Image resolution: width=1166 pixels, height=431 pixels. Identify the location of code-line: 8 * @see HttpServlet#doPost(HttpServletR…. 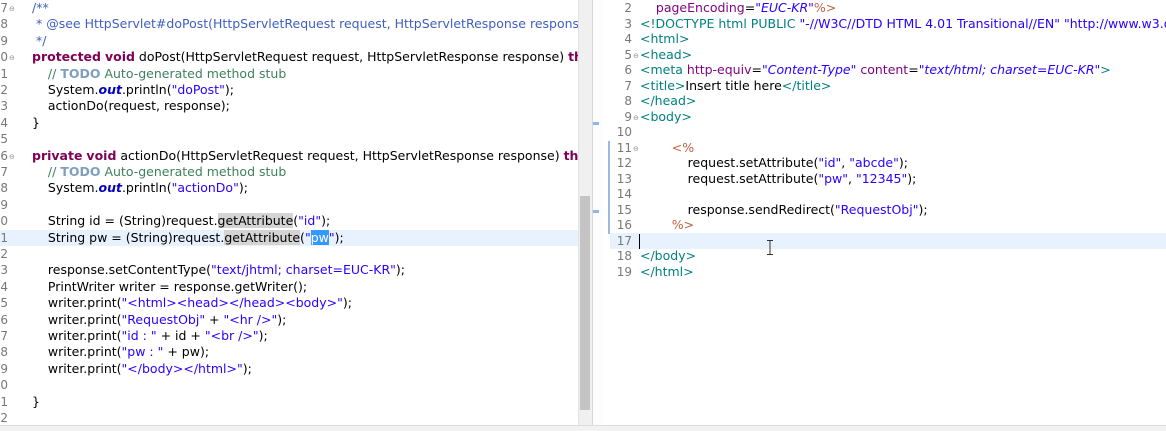
(289, 24).